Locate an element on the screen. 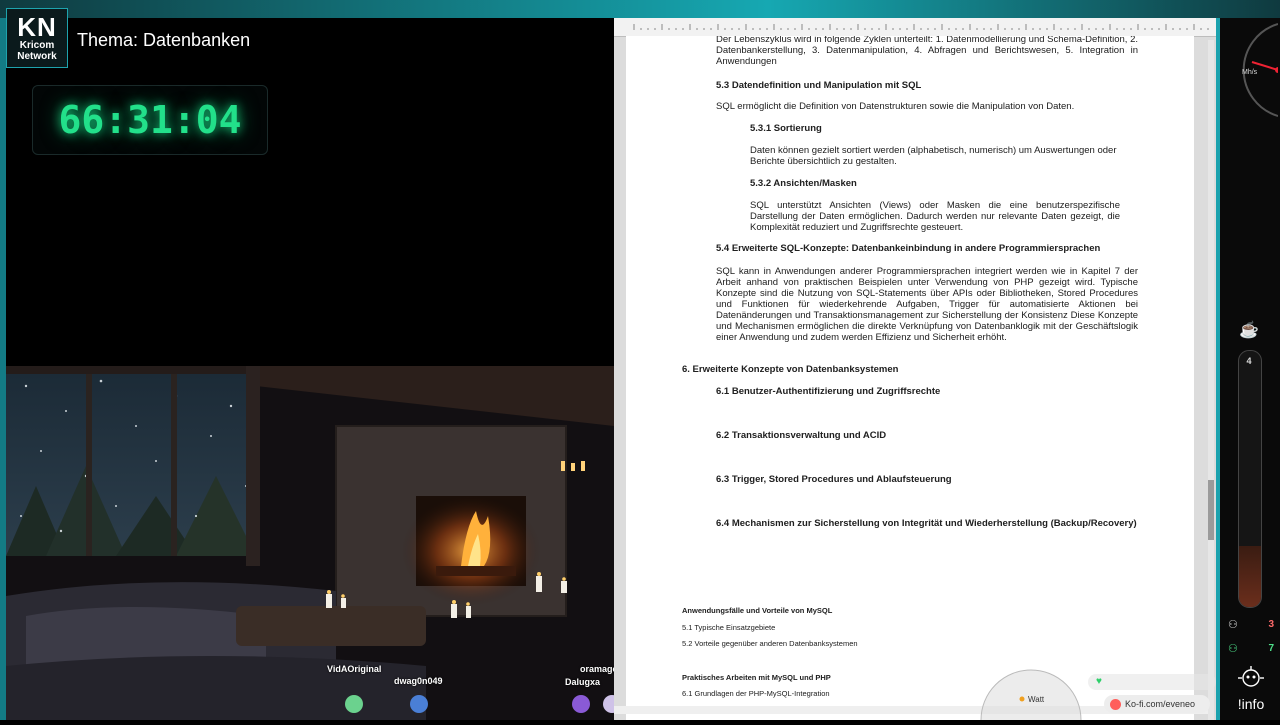 The width and height of the screenshot is (1280, 725). subsection-heading: 5.3.1 Sortierung is located at coordinates (786, 128).